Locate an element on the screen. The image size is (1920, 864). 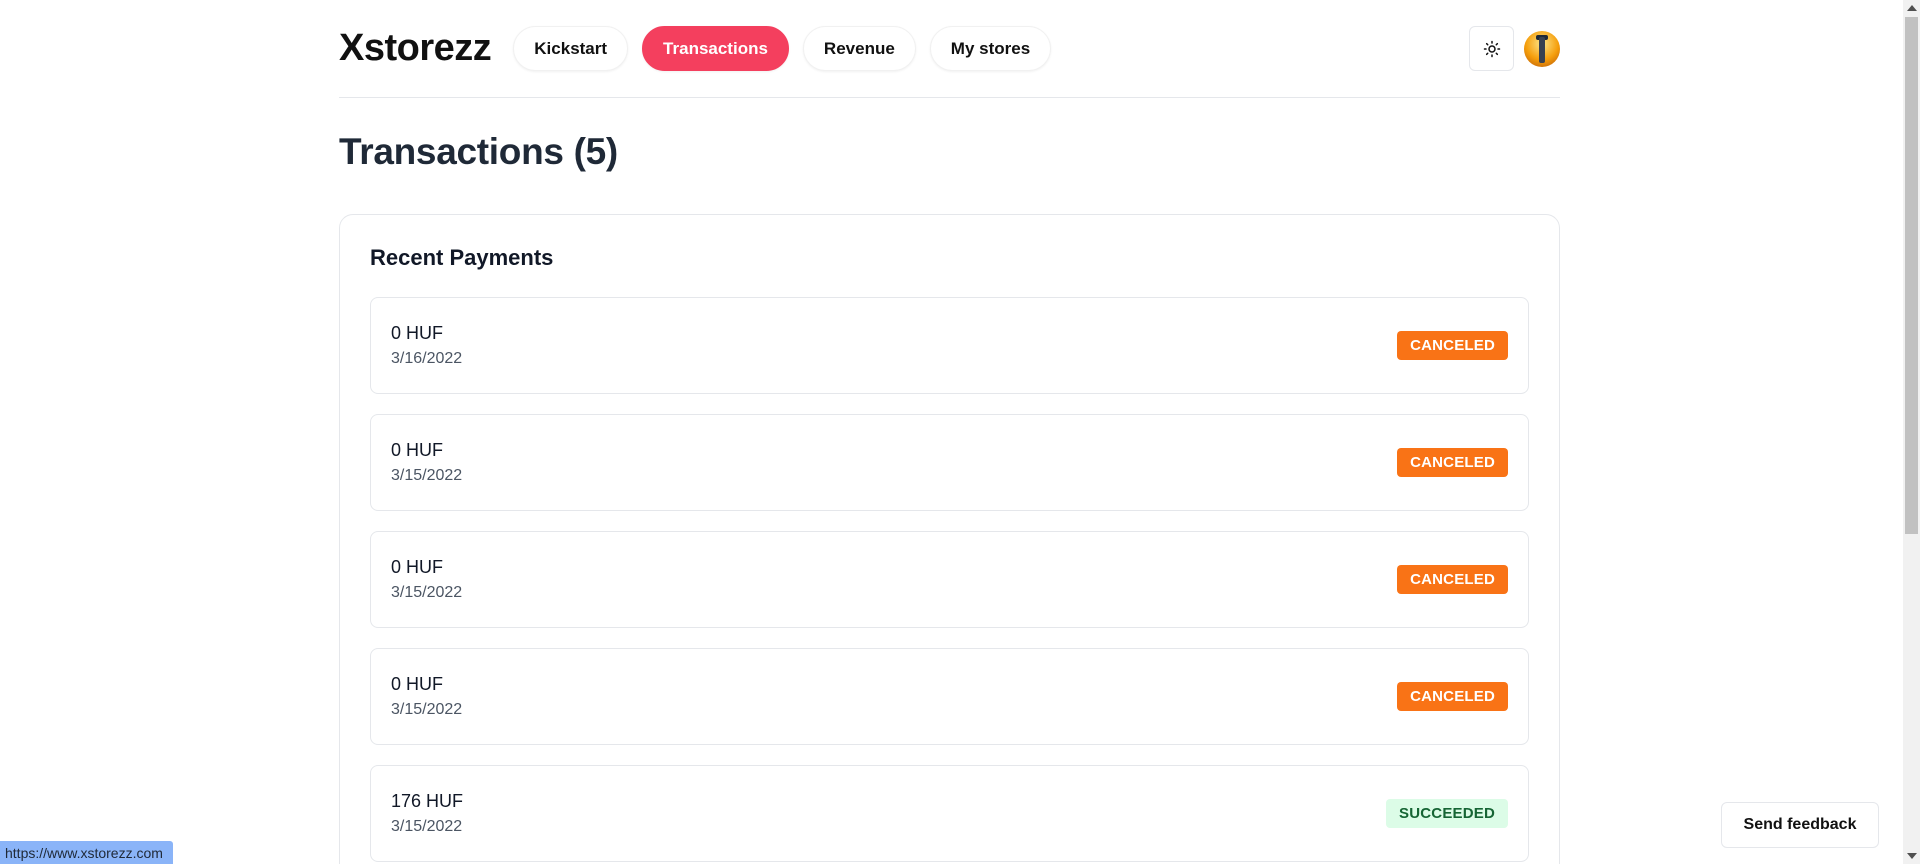
nav-transactions: Transactions is located at coordinates (715, 48).